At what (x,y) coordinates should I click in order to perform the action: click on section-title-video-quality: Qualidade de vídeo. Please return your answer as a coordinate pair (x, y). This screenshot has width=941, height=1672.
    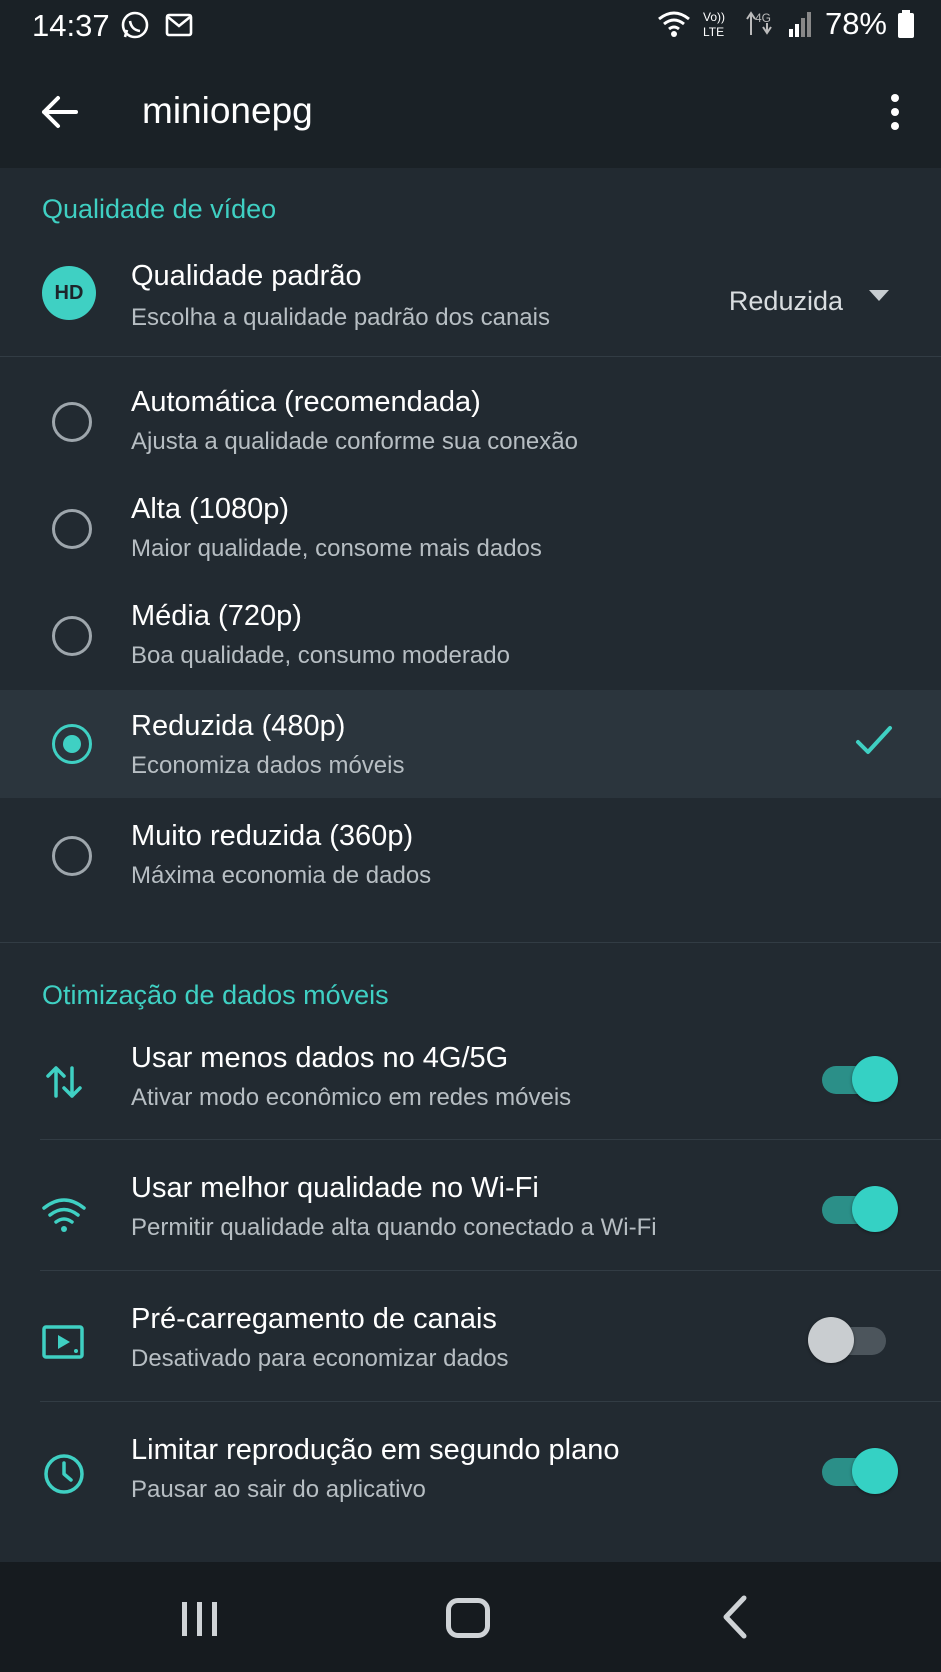
    Looking at the image, I should click on (159, 209).